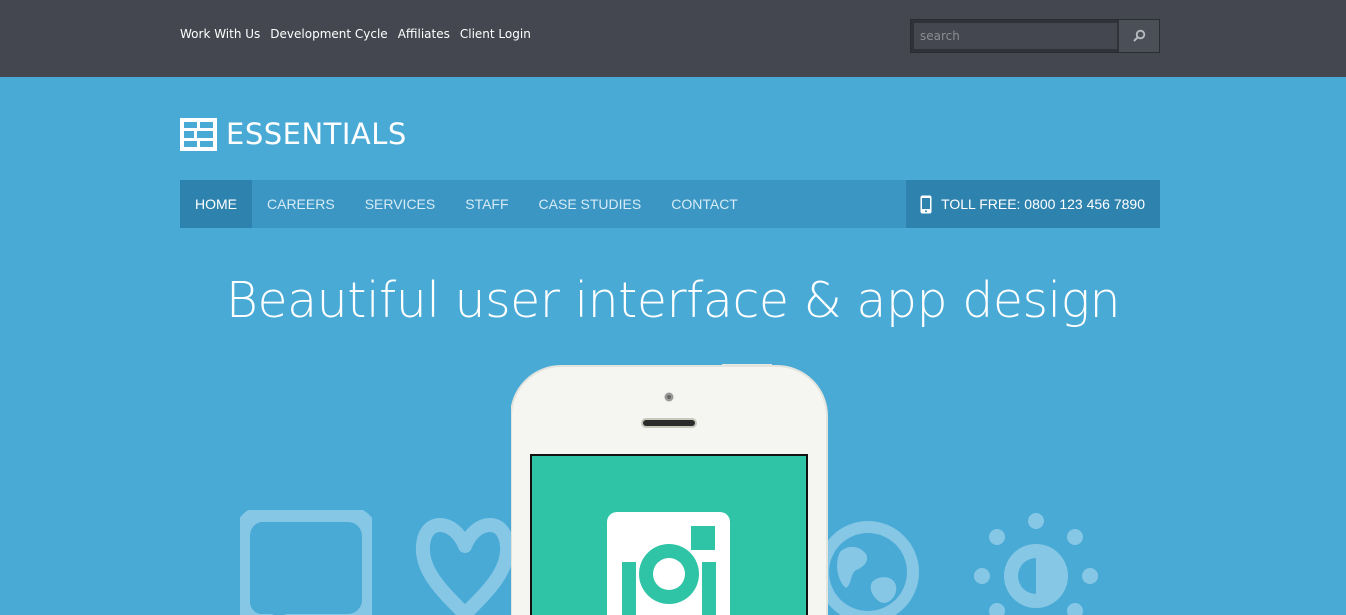 Image resolution: width=1346 pixels, height=615 pixels. I want to click on toll-free-number: TOLL FREE: 0800 123 456 7890, so click(1043, 204).